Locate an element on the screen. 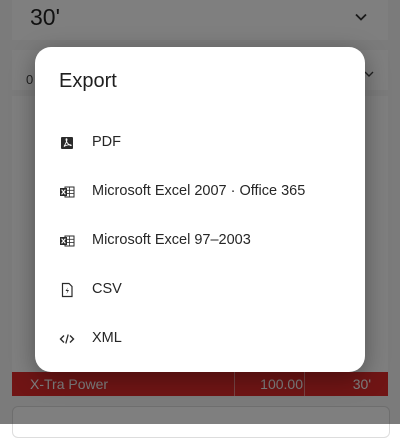 The image size is (400, 438). dialog-title: Export is located at coordinates (88, 81).